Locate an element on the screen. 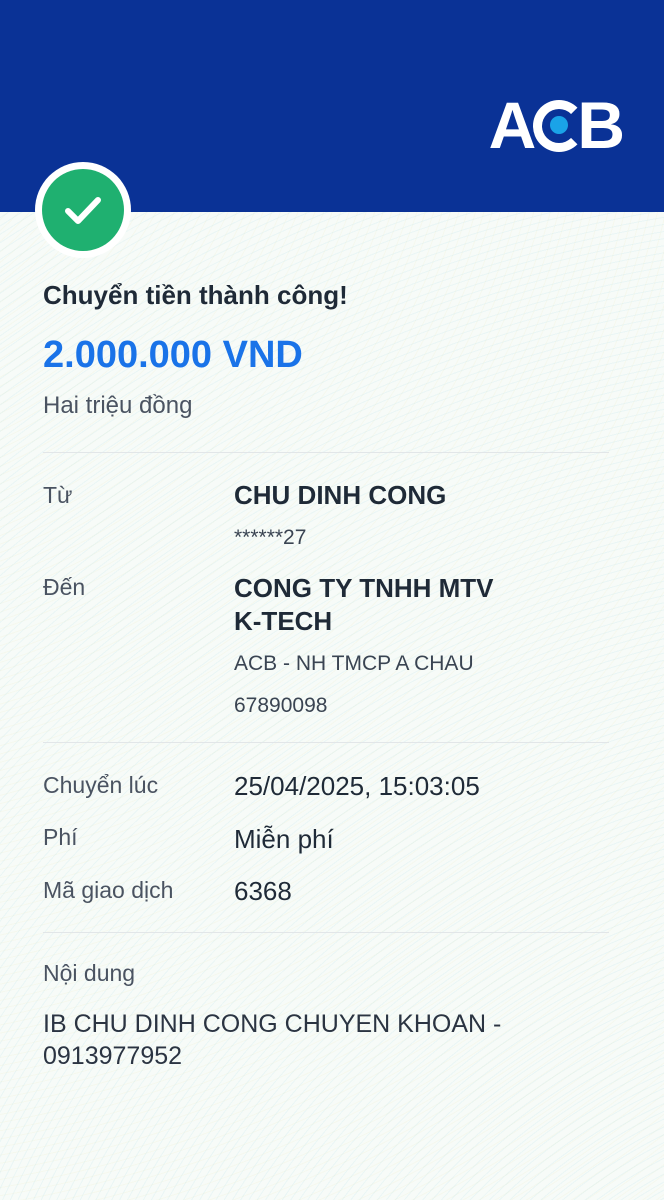 This screenshot has width=664, height=1200. check-icon is located at coordinates (83, 210).